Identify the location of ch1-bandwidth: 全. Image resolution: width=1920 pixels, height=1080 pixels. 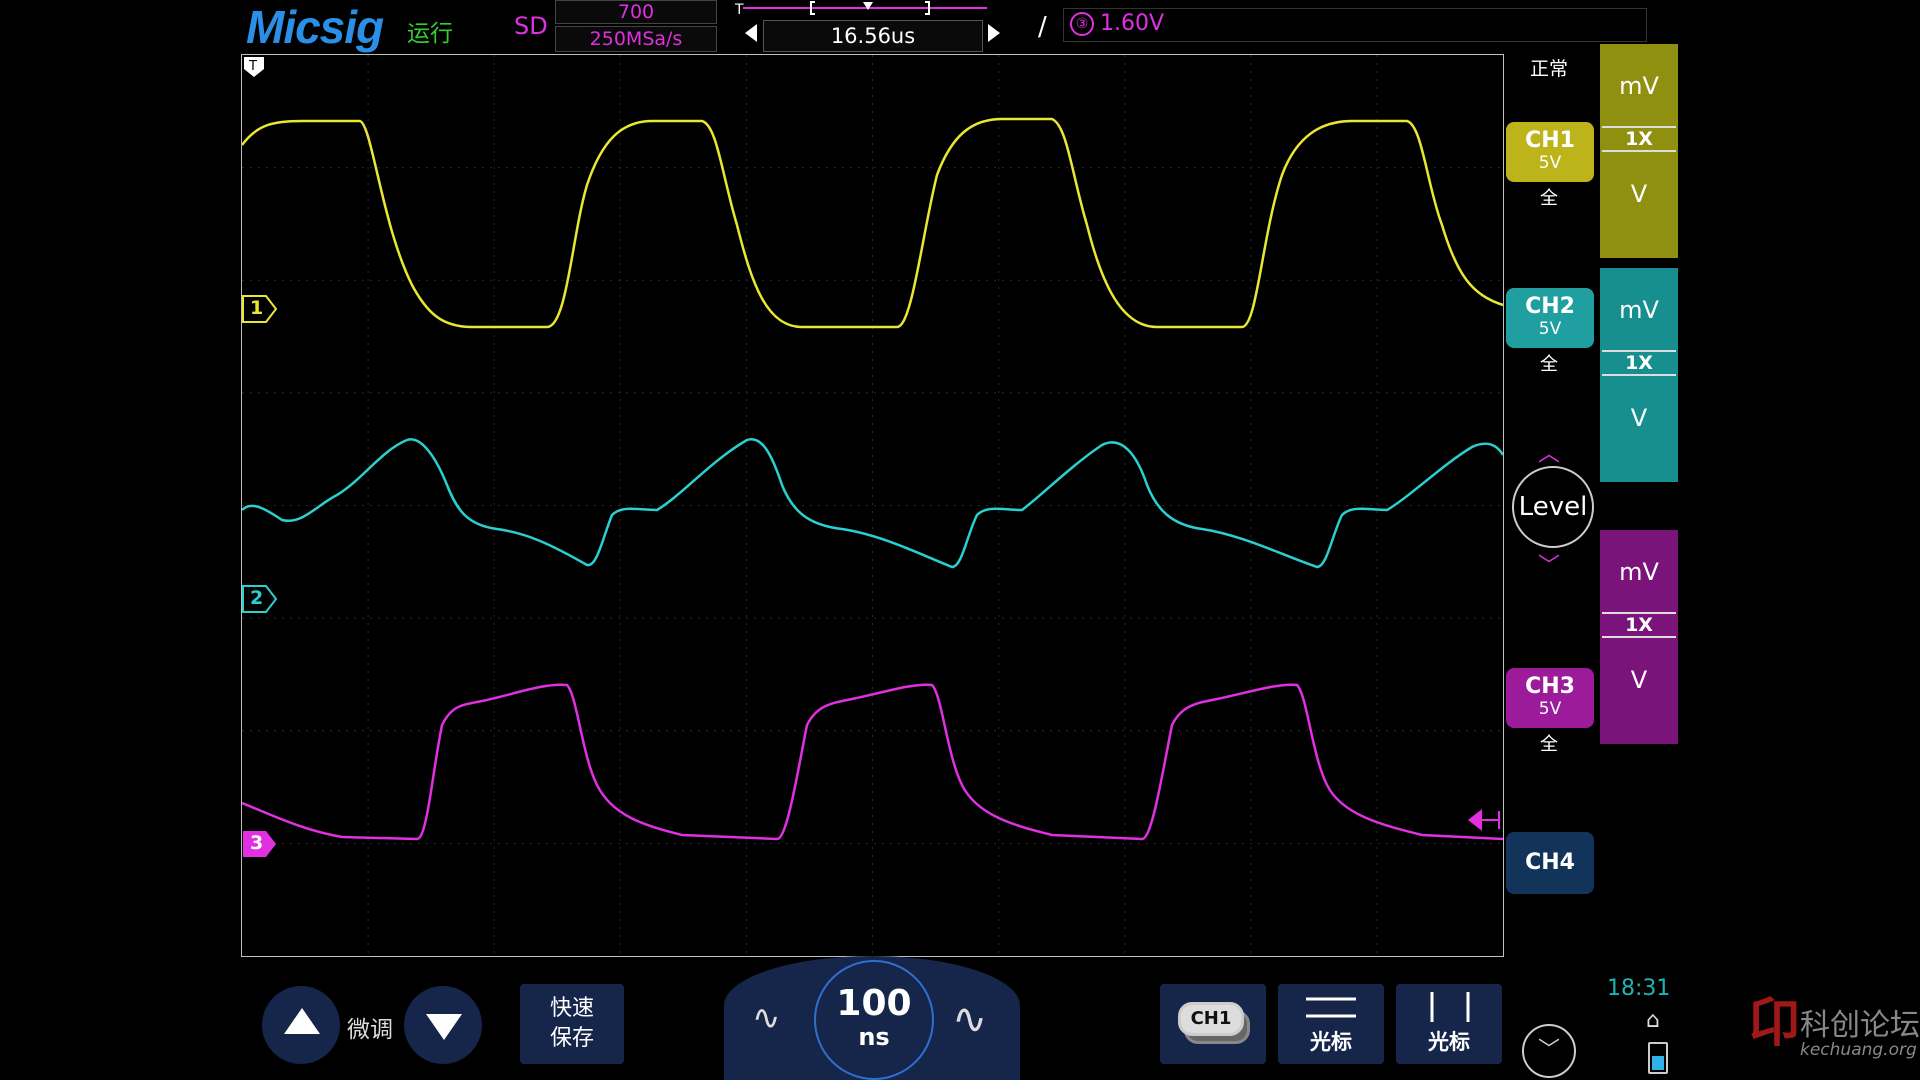
(1549, 198).